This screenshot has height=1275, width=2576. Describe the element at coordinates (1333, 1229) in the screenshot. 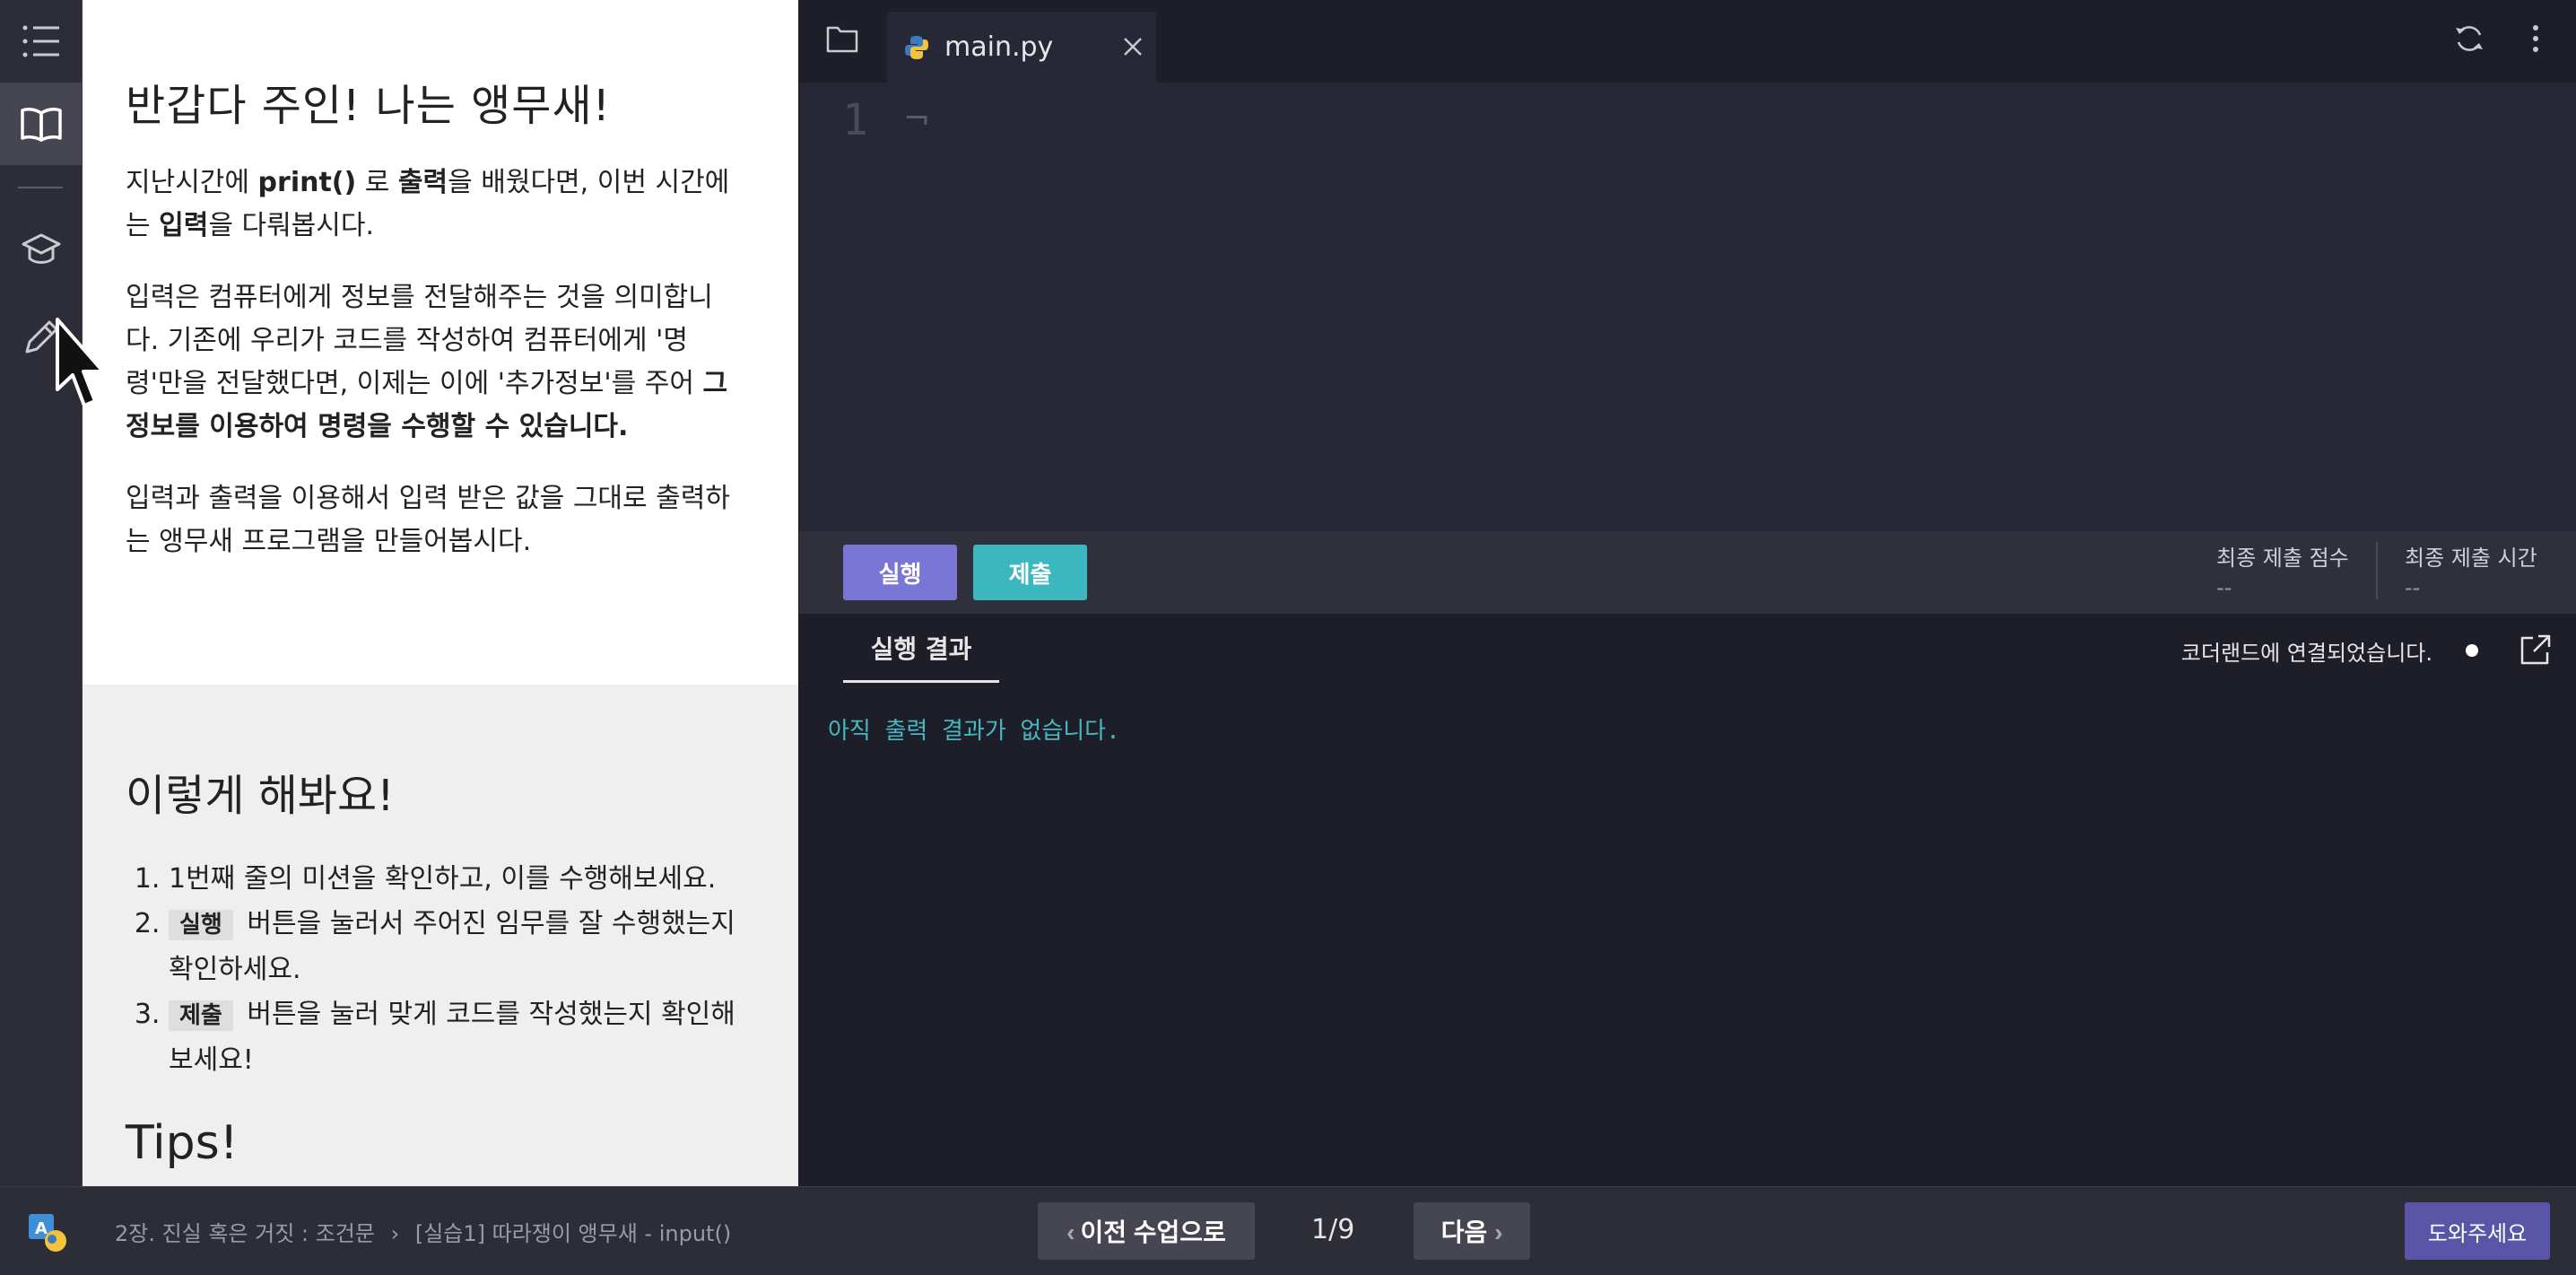

I see `page-indicator: 1/9` at that location.